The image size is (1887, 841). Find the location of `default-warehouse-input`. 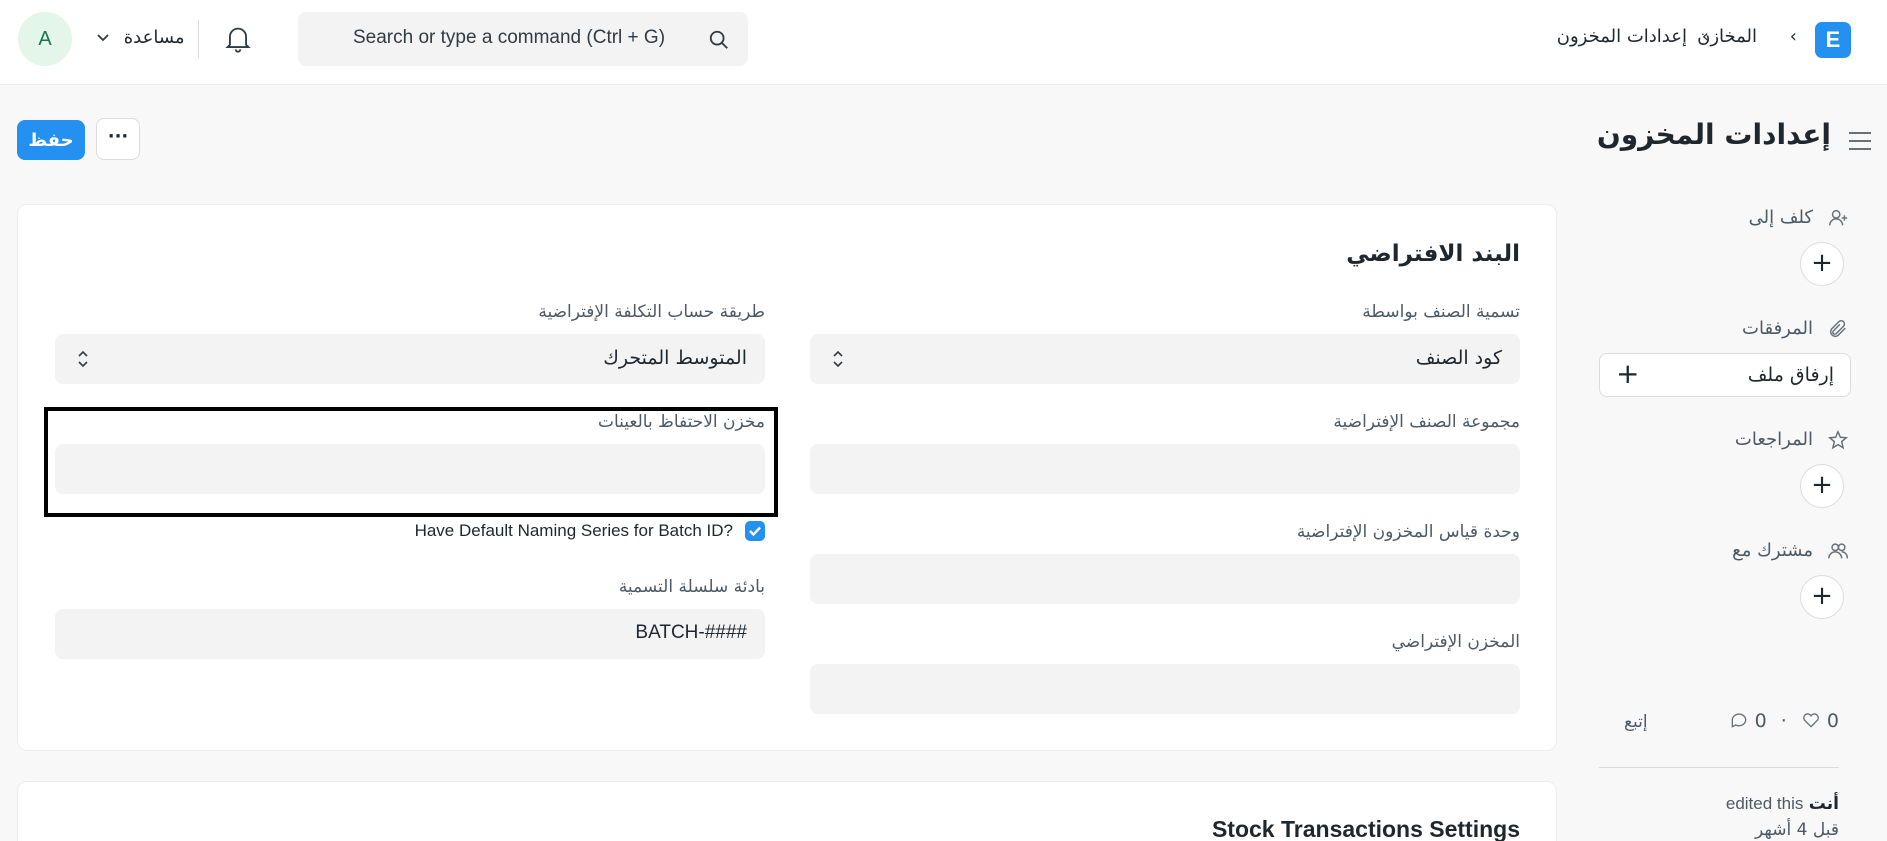

default-warehouse-input is located at coordinates (1165, 689).